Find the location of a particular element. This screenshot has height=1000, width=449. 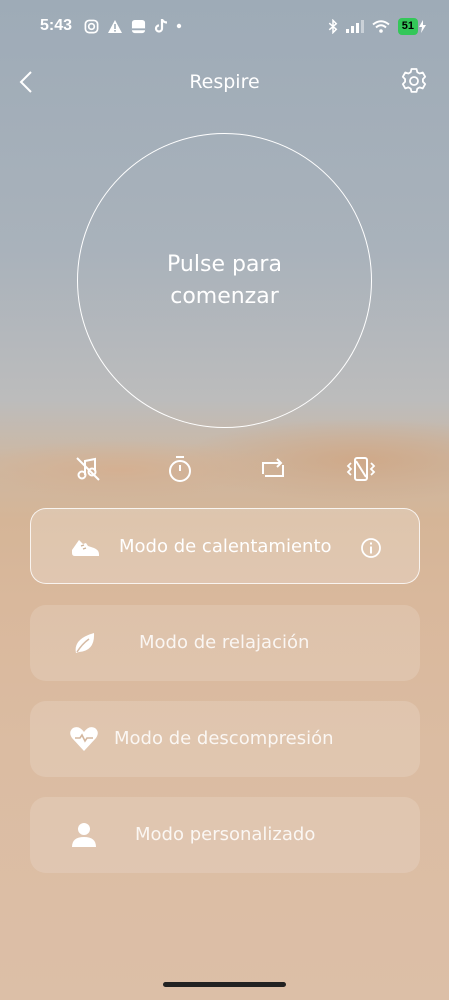

mode-label: Modo de relajación is located at coordinates (224, 642).